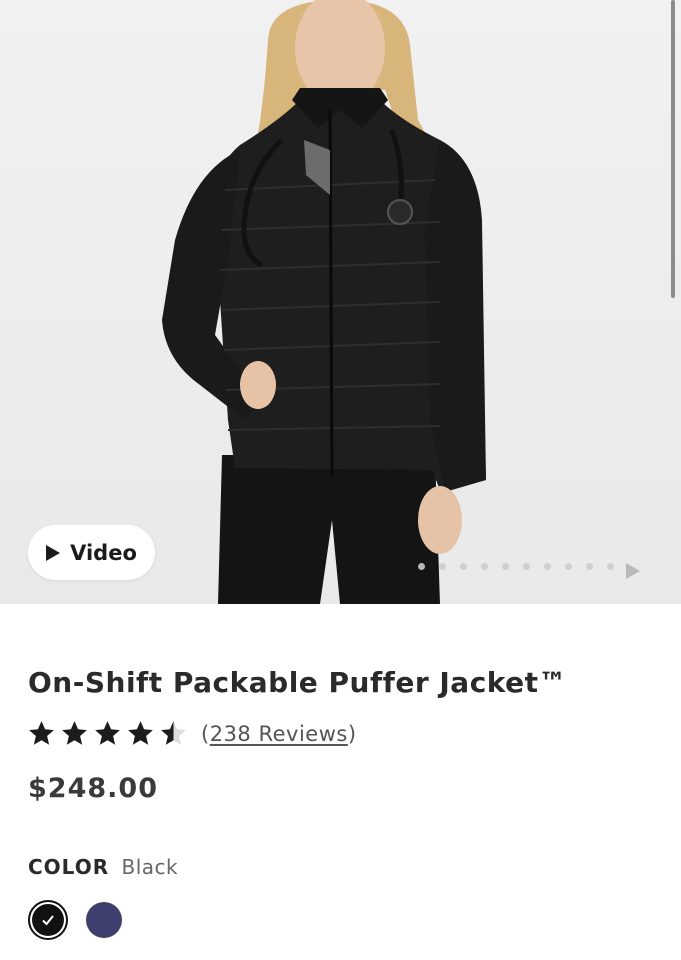 This screenshot has width=681, height=960. I want to click on color-swatch-black, so click(48, 920).